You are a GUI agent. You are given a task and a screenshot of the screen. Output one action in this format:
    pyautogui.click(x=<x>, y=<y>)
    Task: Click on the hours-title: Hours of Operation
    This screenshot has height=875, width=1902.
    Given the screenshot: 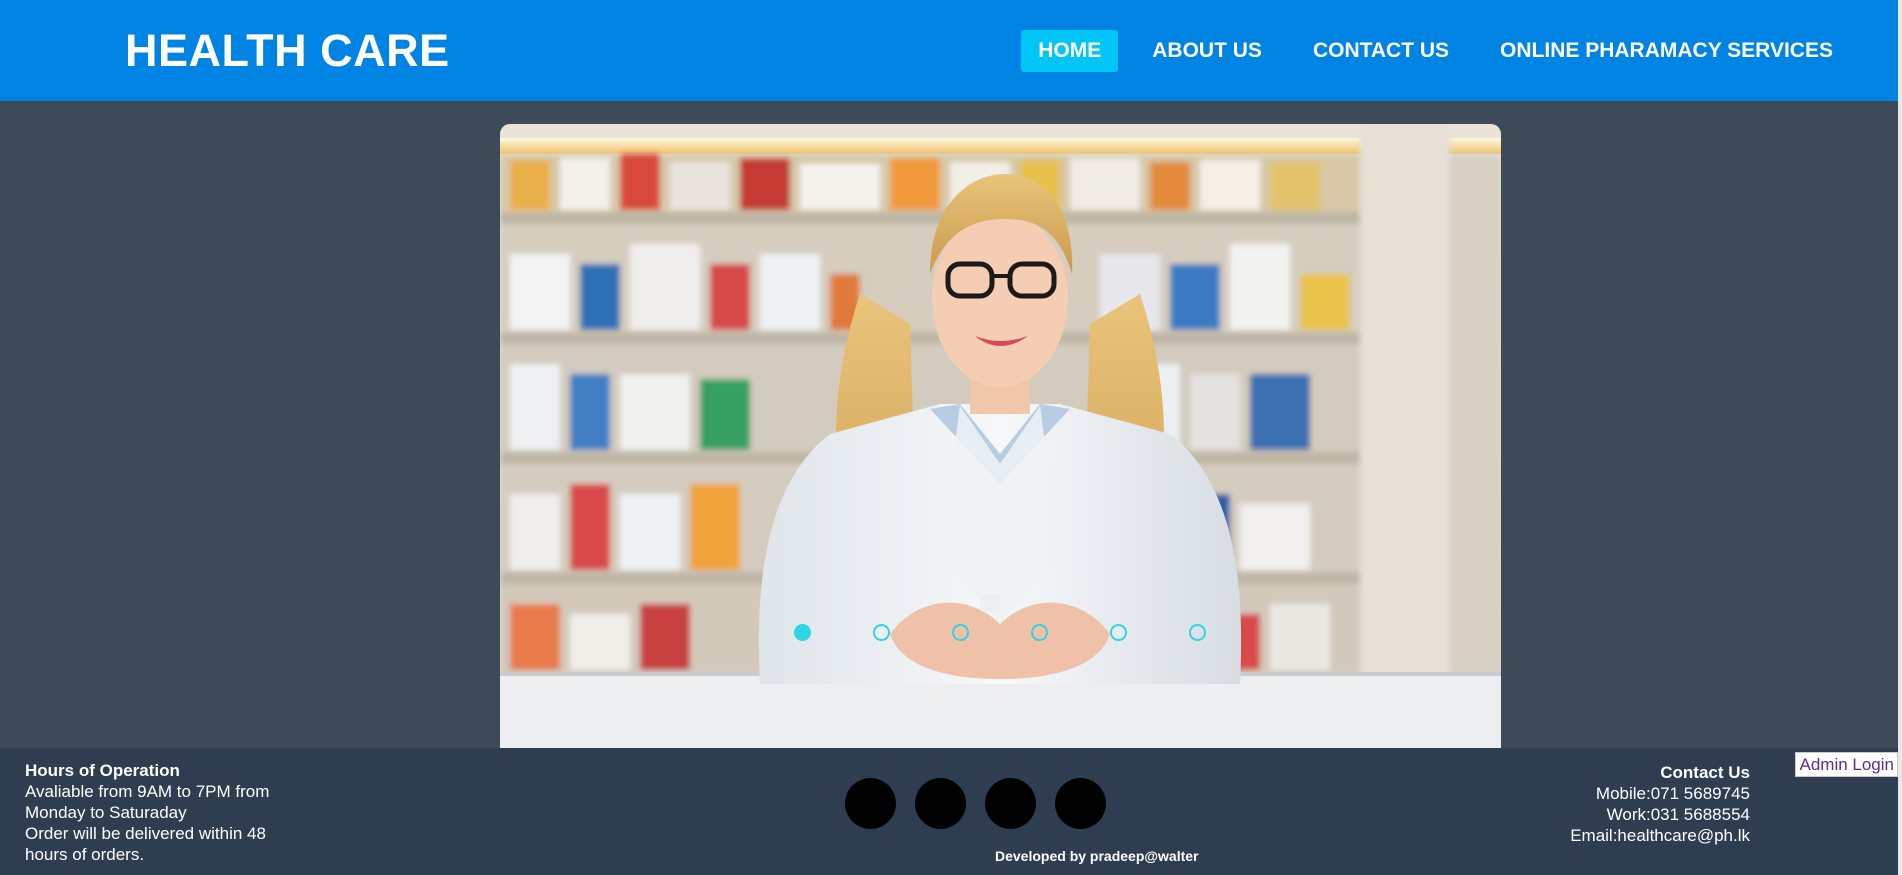 What is the action you would take?
    pyautogui.click(x=102, y=770)
    